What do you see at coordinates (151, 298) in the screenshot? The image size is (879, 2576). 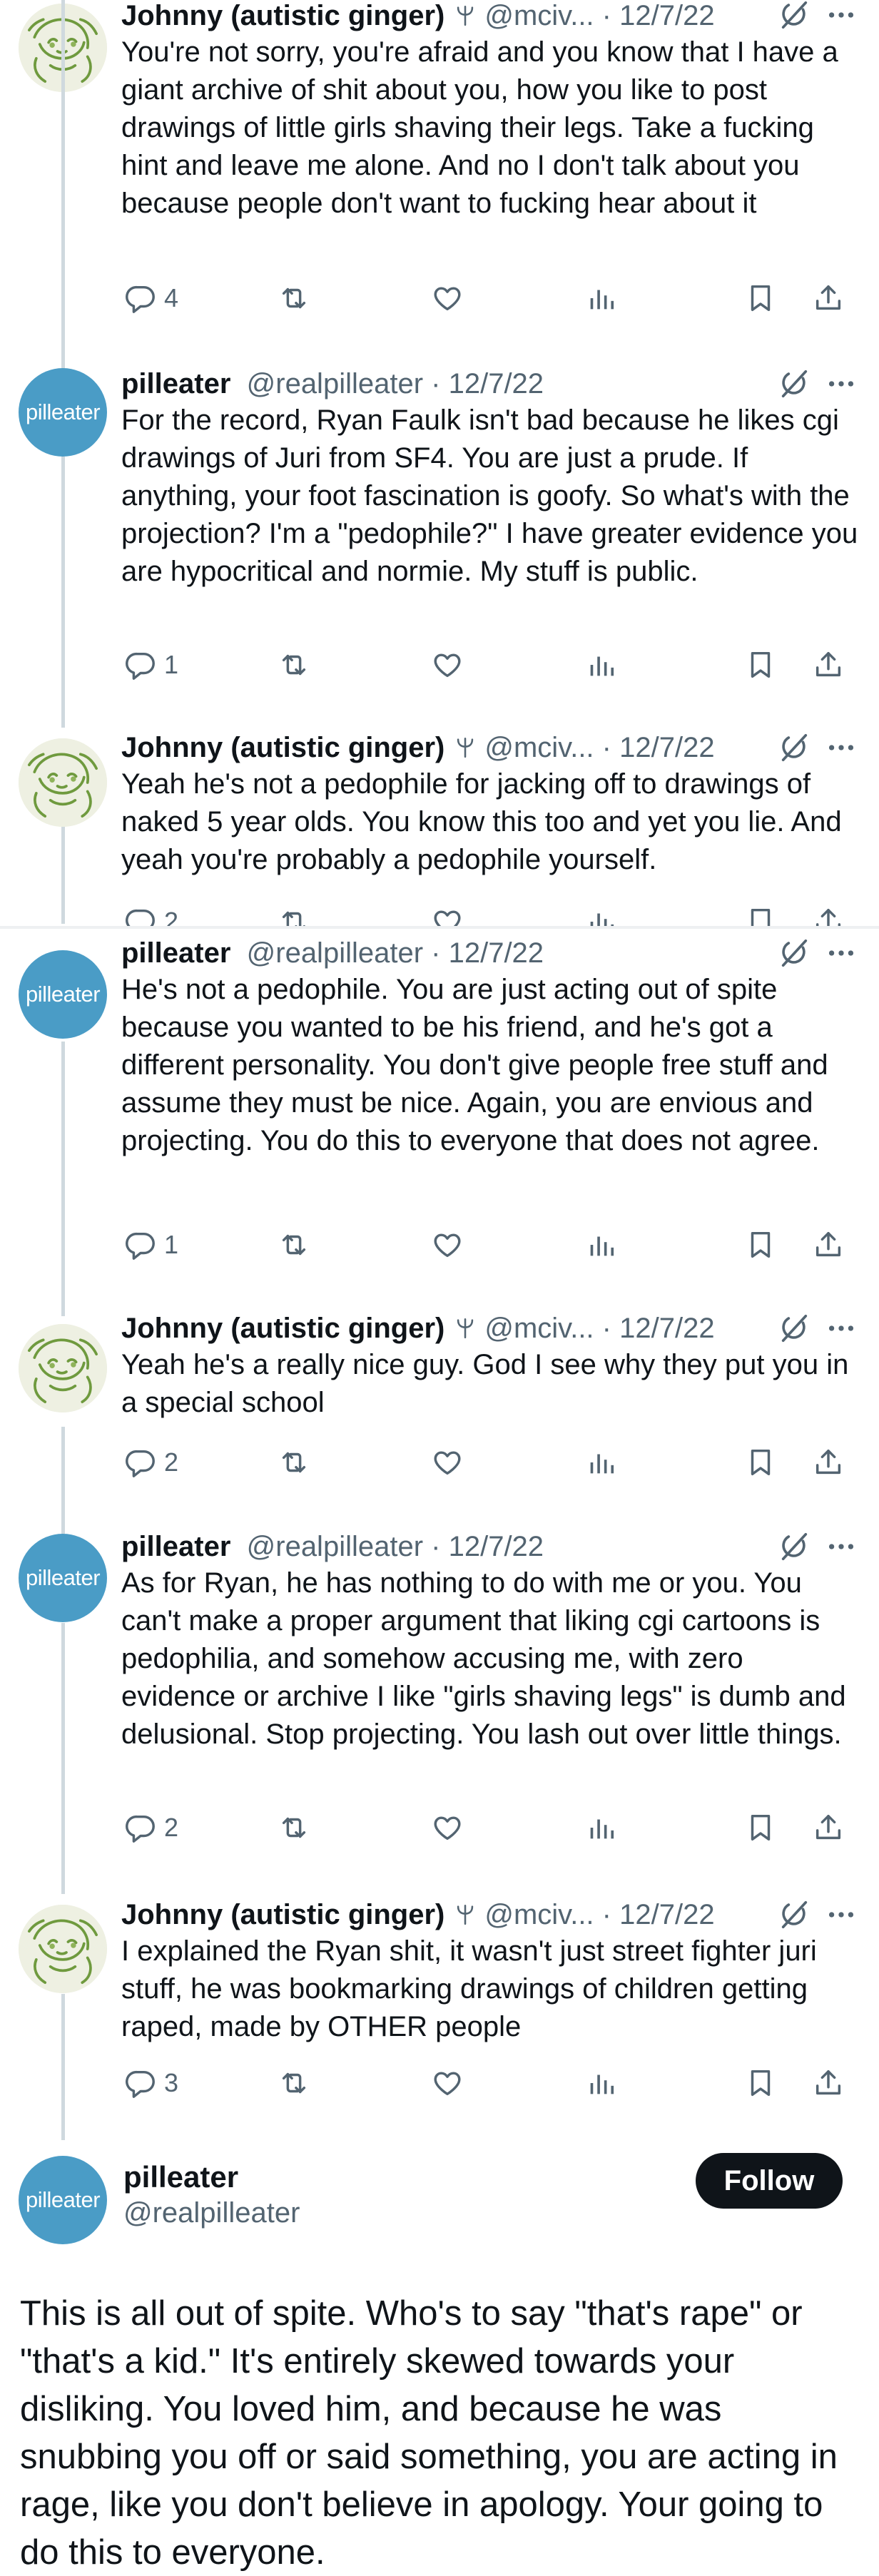 I see `reply-button: 4` at bounding box center [151, 298].